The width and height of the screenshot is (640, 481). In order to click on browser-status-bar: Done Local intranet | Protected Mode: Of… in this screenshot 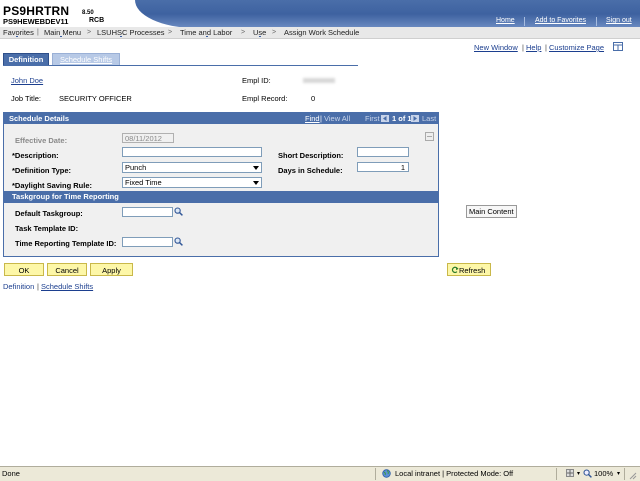, I will do `click(320, 473)`.